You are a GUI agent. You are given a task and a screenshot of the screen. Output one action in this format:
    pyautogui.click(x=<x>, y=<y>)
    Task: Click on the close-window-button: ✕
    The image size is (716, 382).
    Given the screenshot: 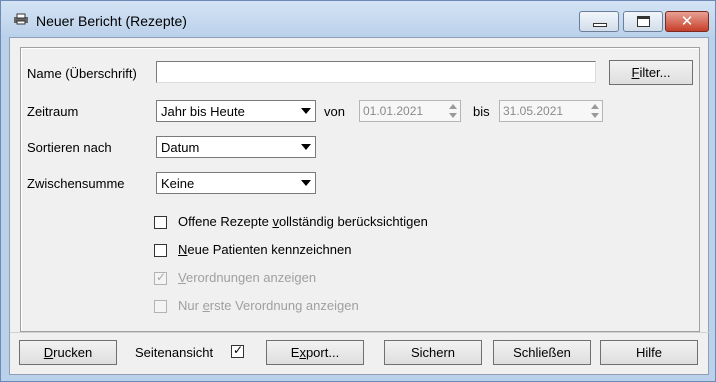 What is the action you would take?
    pyautogui.click(x=687, y=21)
    